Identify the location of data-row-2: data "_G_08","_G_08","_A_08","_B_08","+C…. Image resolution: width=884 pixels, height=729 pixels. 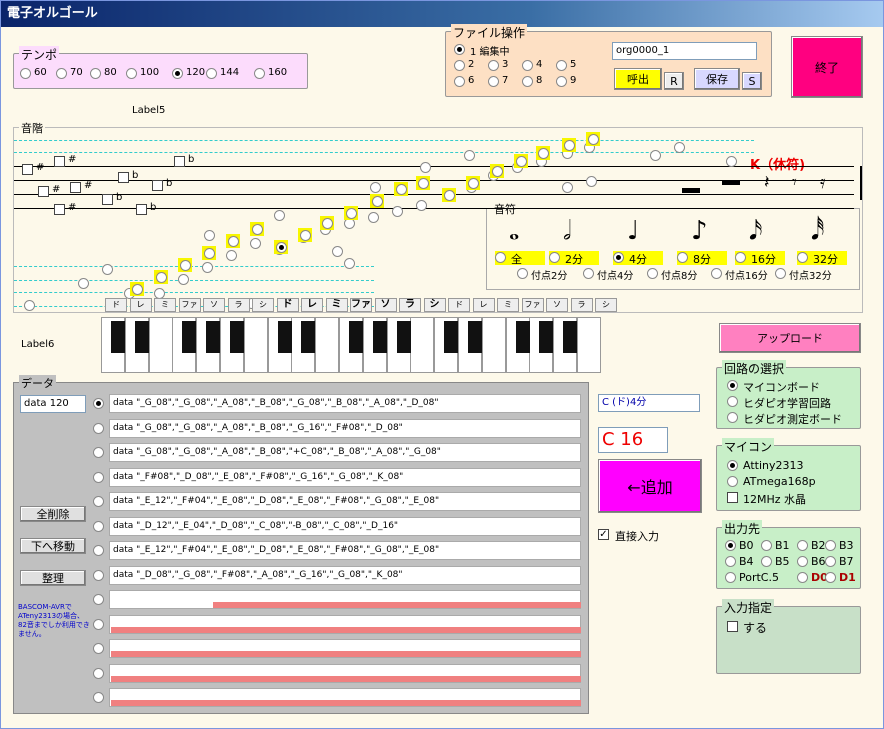
(345, 452).